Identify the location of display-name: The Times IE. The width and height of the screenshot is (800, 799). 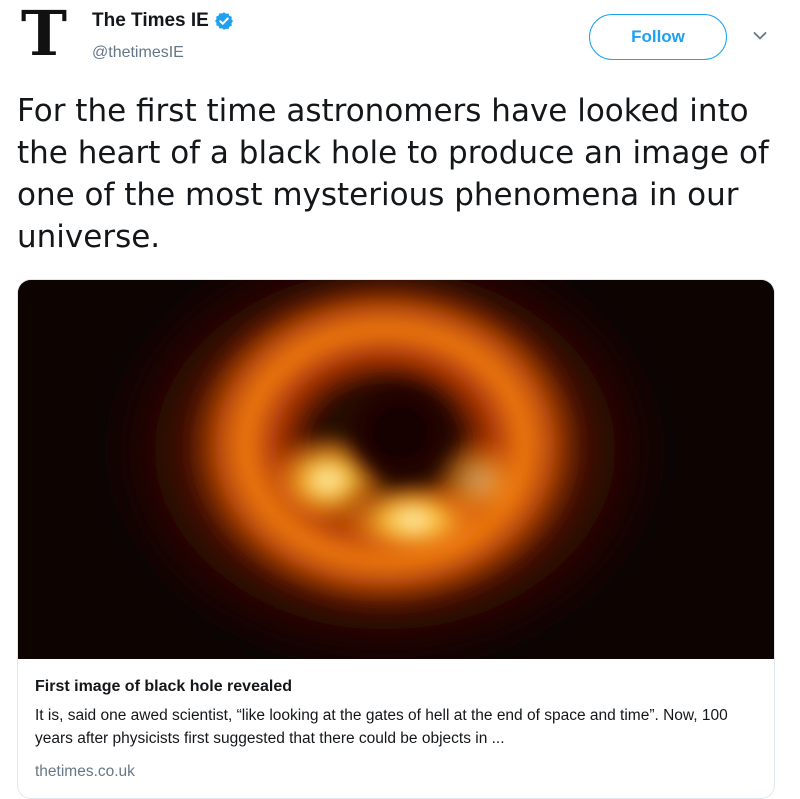
(150, 21).